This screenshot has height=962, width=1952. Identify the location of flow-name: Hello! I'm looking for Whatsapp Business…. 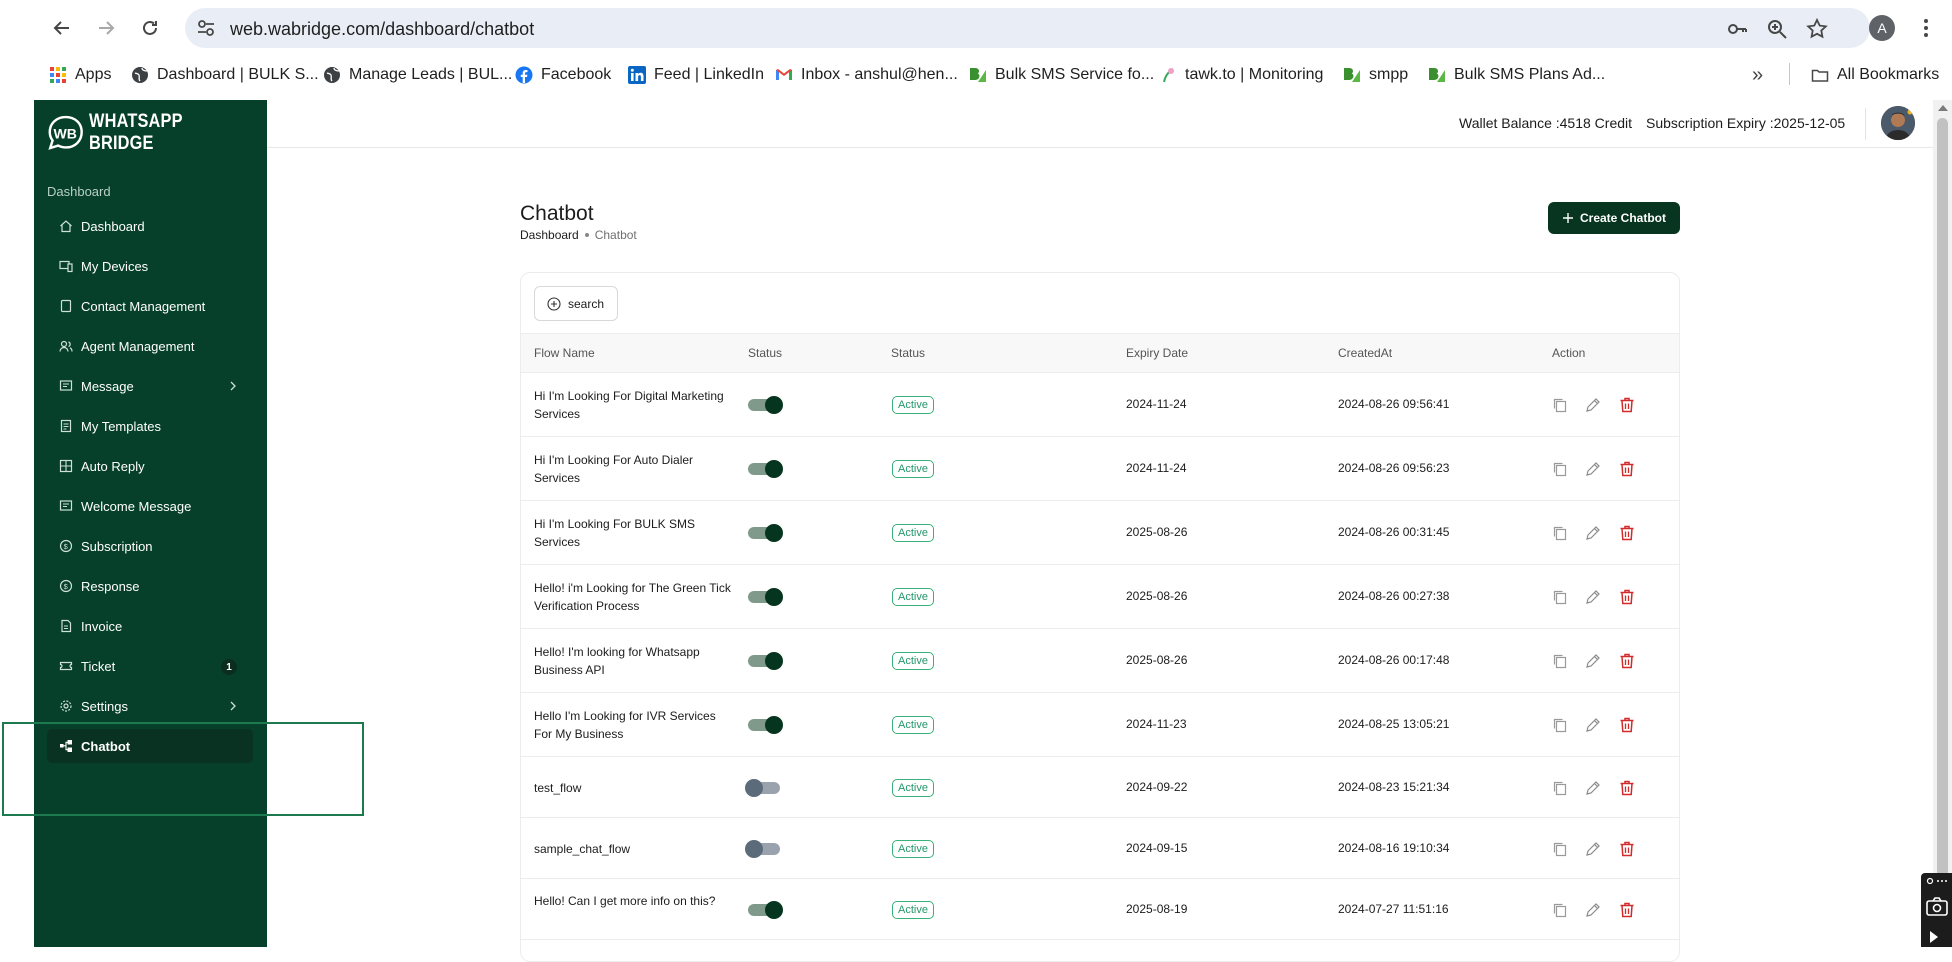
(634, 661).